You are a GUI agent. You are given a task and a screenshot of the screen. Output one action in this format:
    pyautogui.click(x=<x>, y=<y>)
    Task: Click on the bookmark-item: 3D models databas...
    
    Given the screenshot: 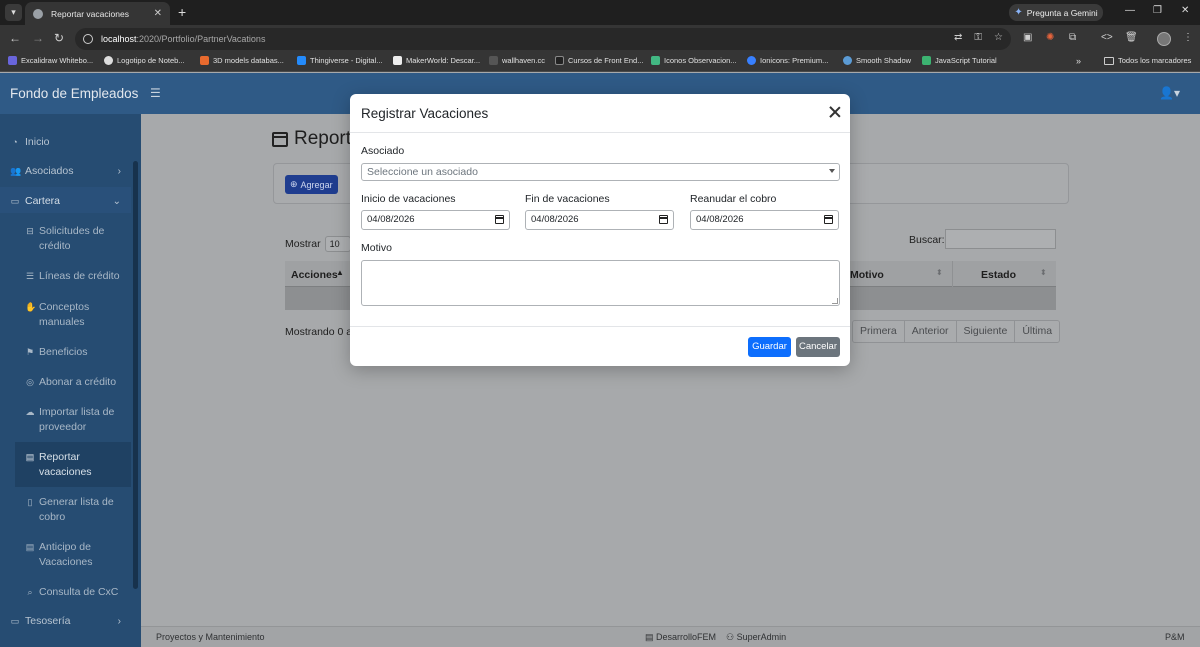 What is the action you would take?
    pyautogui.click(x=242, y=60)
    